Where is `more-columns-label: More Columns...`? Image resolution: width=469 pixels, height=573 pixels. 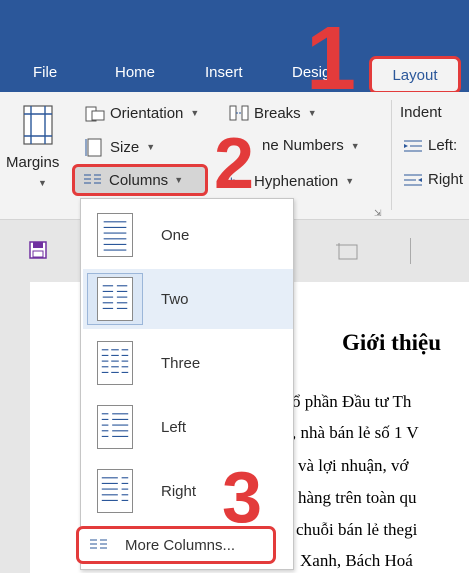 more-columns-label: More Columns... is located at coordinates (180, 545).